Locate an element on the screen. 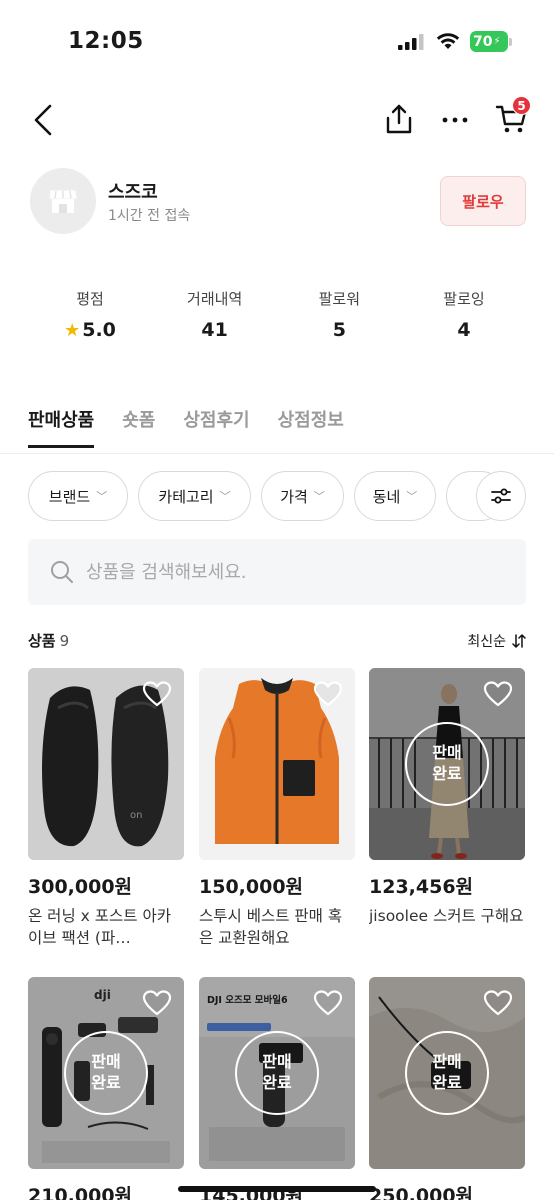 The image size is (554, 1200). products-title-wrap: 상품 9 is located at coordinates (48, 640).